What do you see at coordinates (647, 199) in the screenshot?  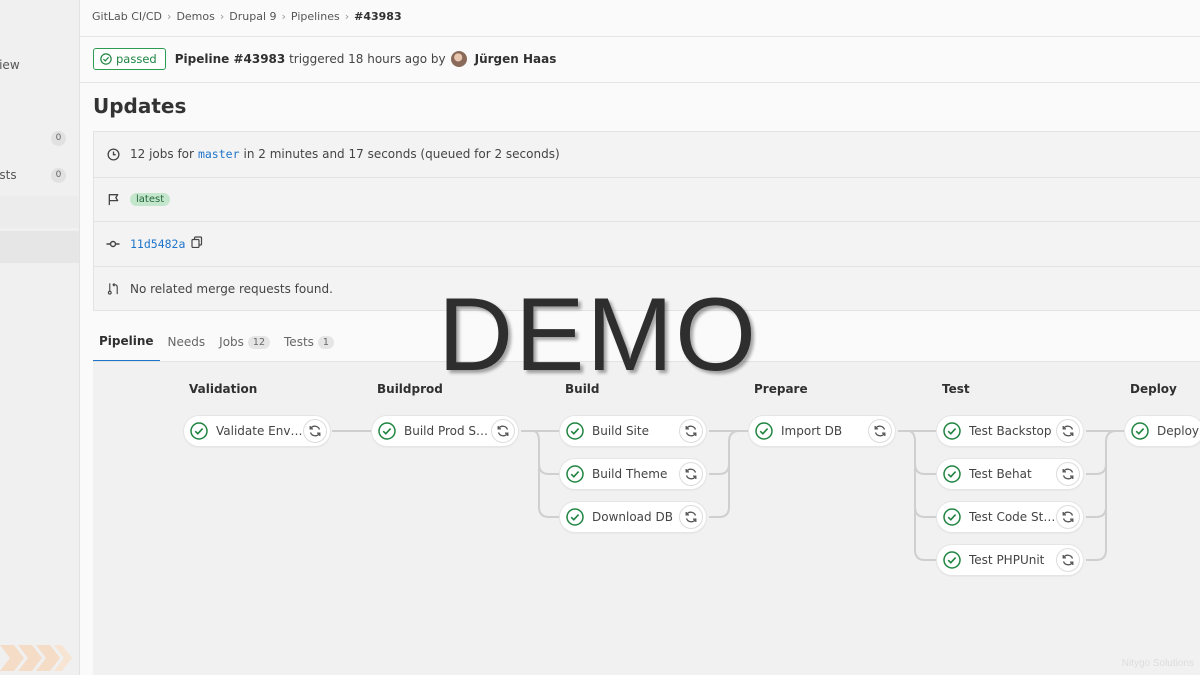 I see `tags-row: latest` at bounding box center [647, 199].